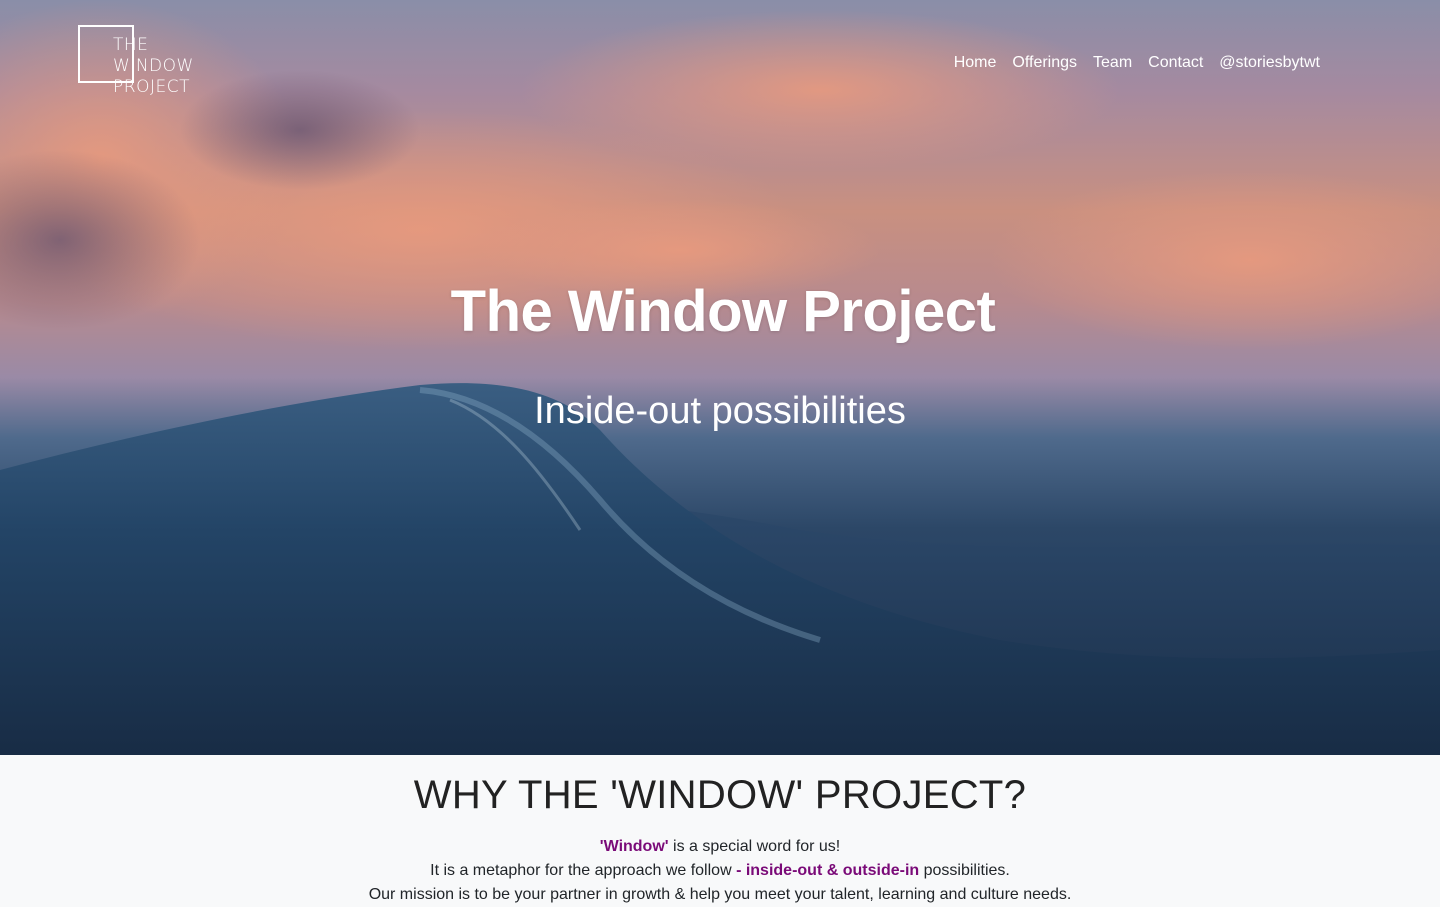 The height and width of the screenshot is (907, 1440). What do you see at coordinates (975, 63) in the screenshot?
I see `nav-home: Home` at bounding box center [975, 63].